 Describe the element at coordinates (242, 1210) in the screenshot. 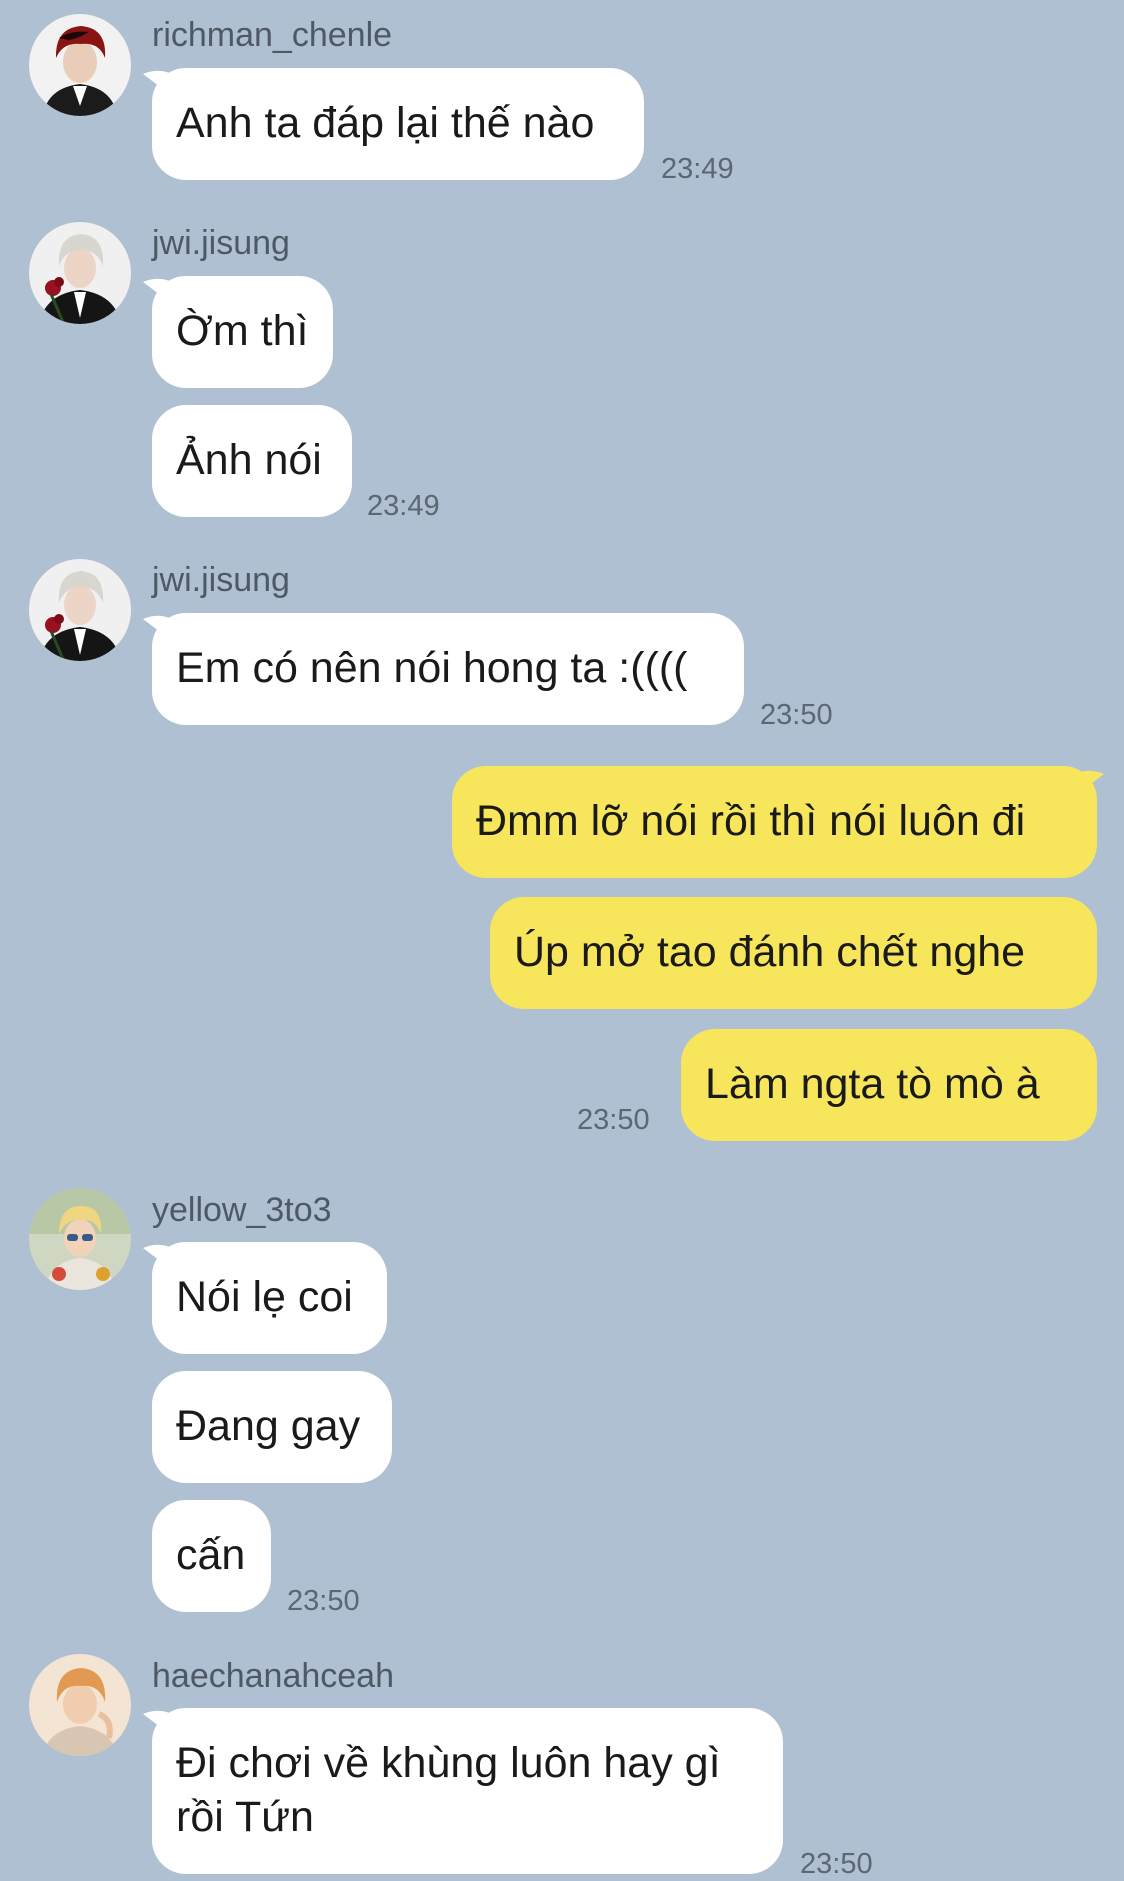

I see `sender-name: yellow_3to3` at that location.